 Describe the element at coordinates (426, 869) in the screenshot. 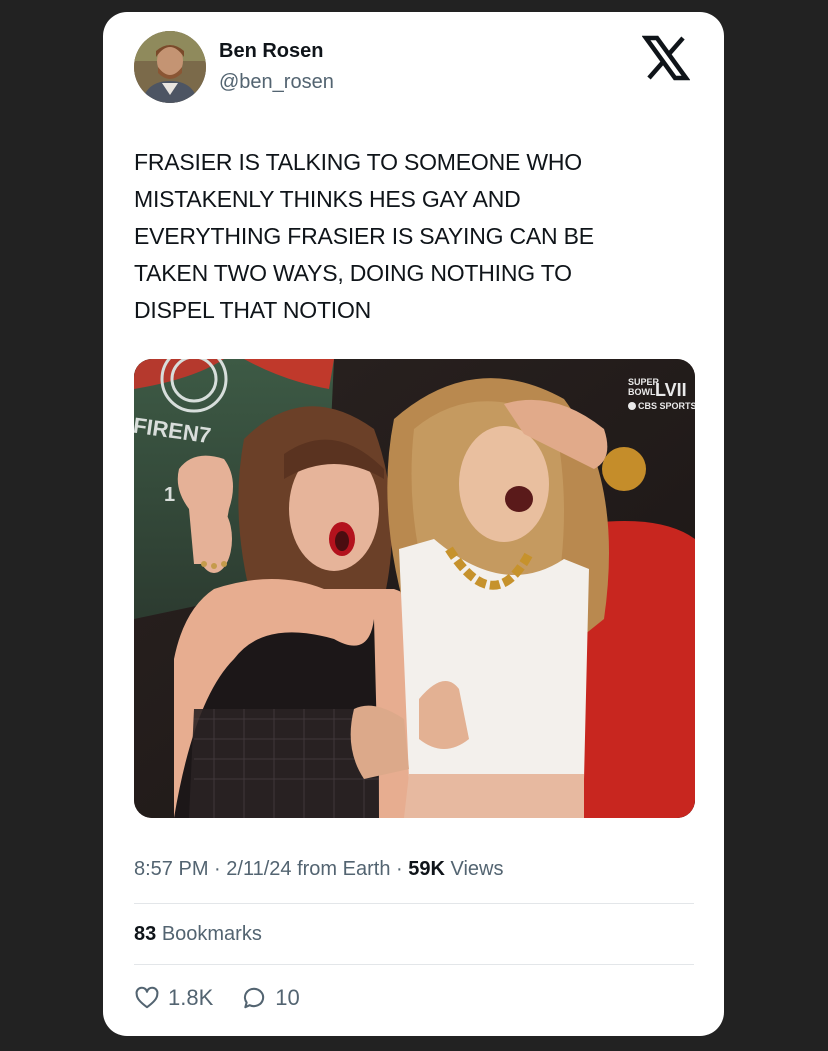

I see `views-count: 59K` at that location.